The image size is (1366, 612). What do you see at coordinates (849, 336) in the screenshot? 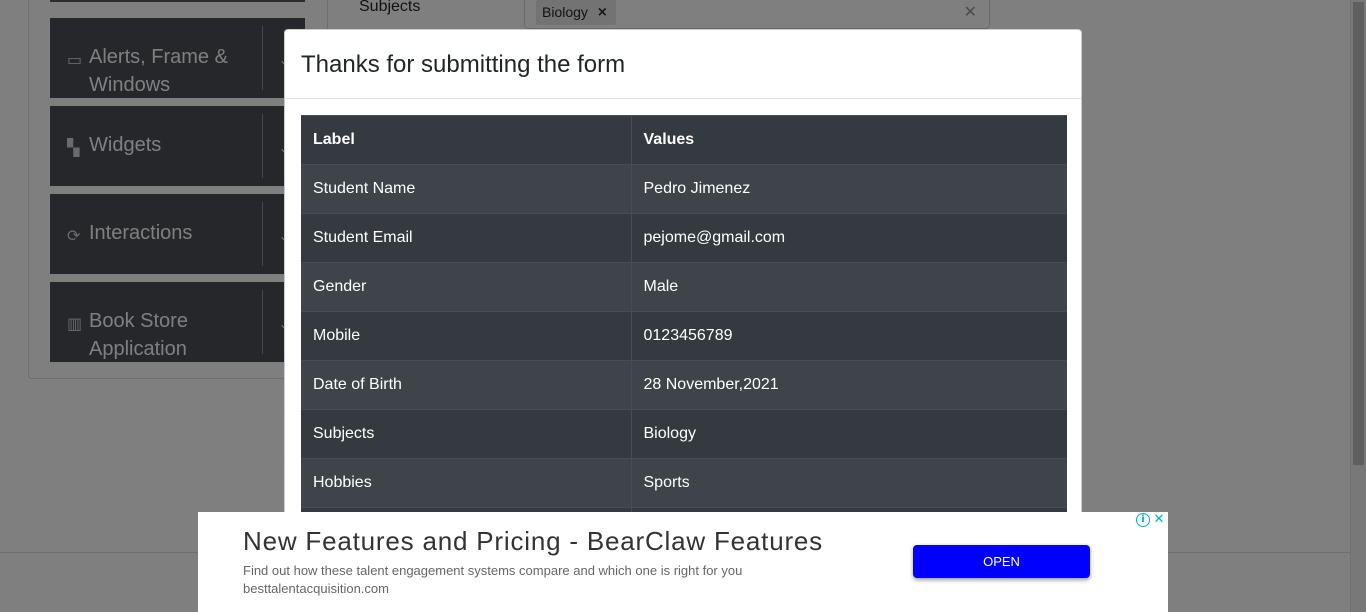
I see `row-value: 0123456789` at bounding box center [849, 336].